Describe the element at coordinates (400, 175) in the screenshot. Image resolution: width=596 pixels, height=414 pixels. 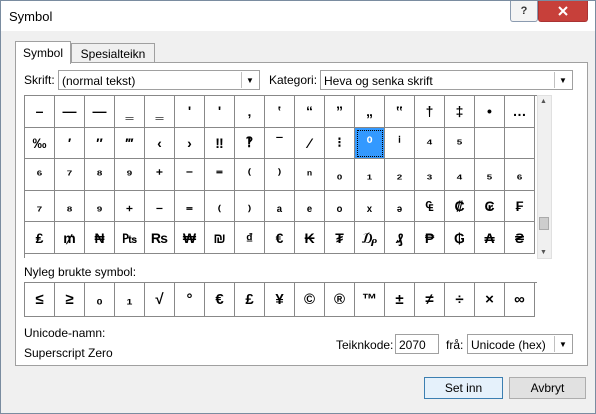
I see `symbol-cell: ₂` at that location.